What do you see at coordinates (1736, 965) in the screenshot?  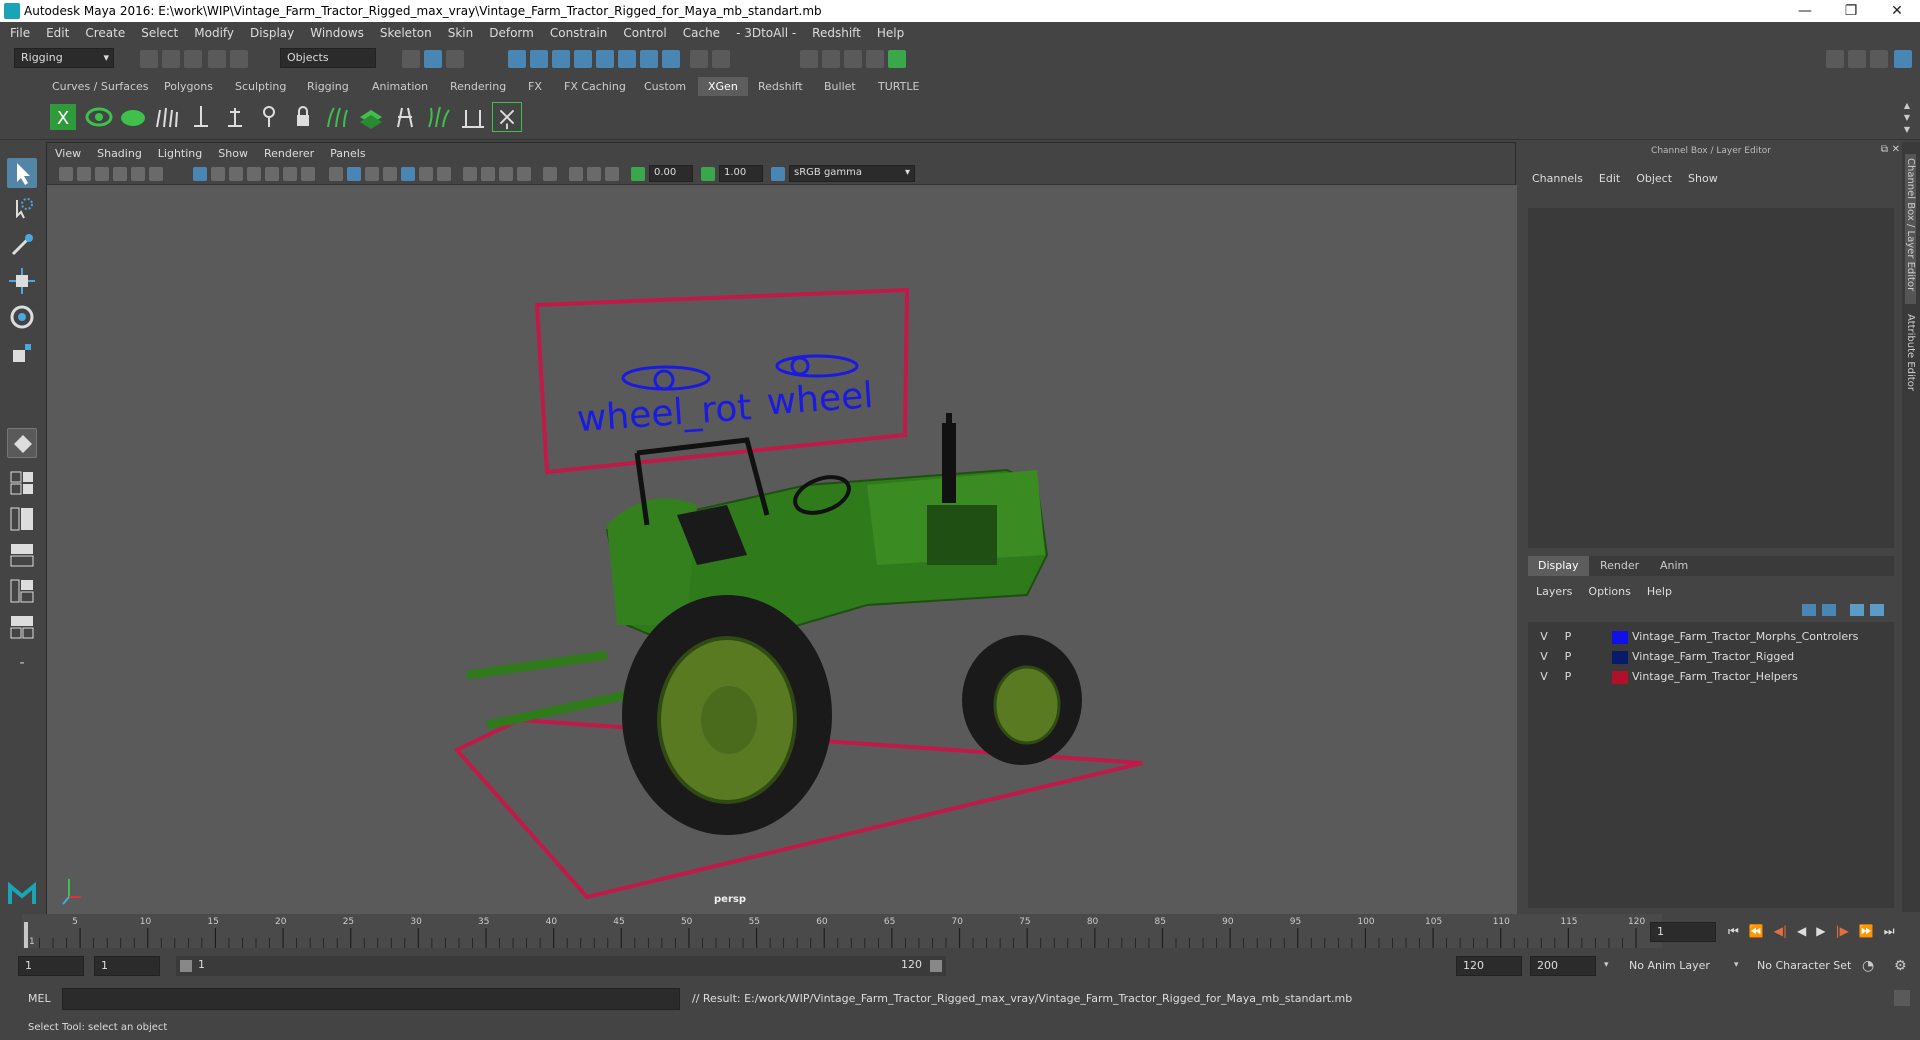 I see `chevron-down-icon: ▾` at bounding box center [1736, 965].